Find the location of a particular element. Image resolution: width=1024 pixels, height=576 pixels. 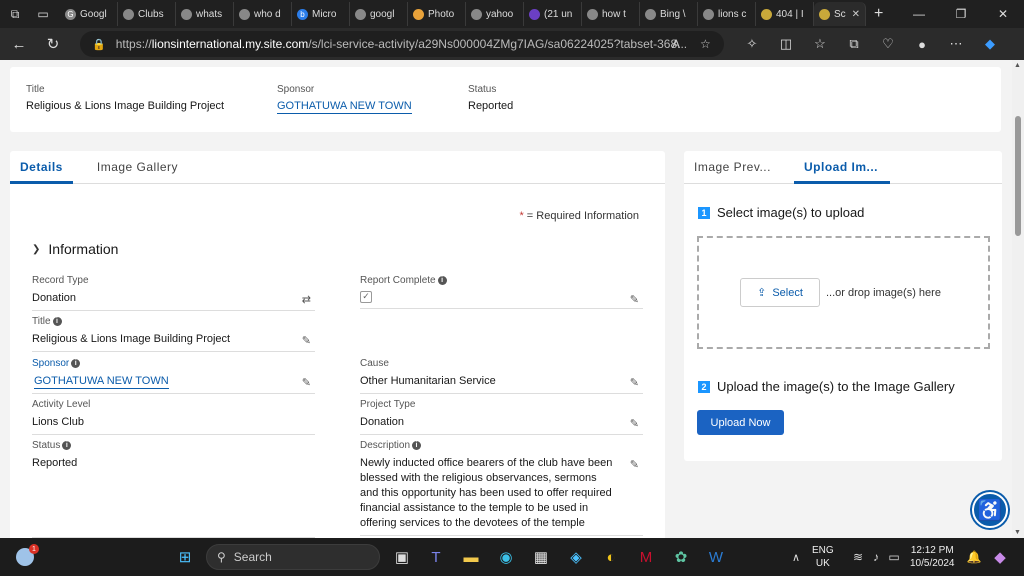

weather-app-icon: ✿ is located at coordinates (681, 557).